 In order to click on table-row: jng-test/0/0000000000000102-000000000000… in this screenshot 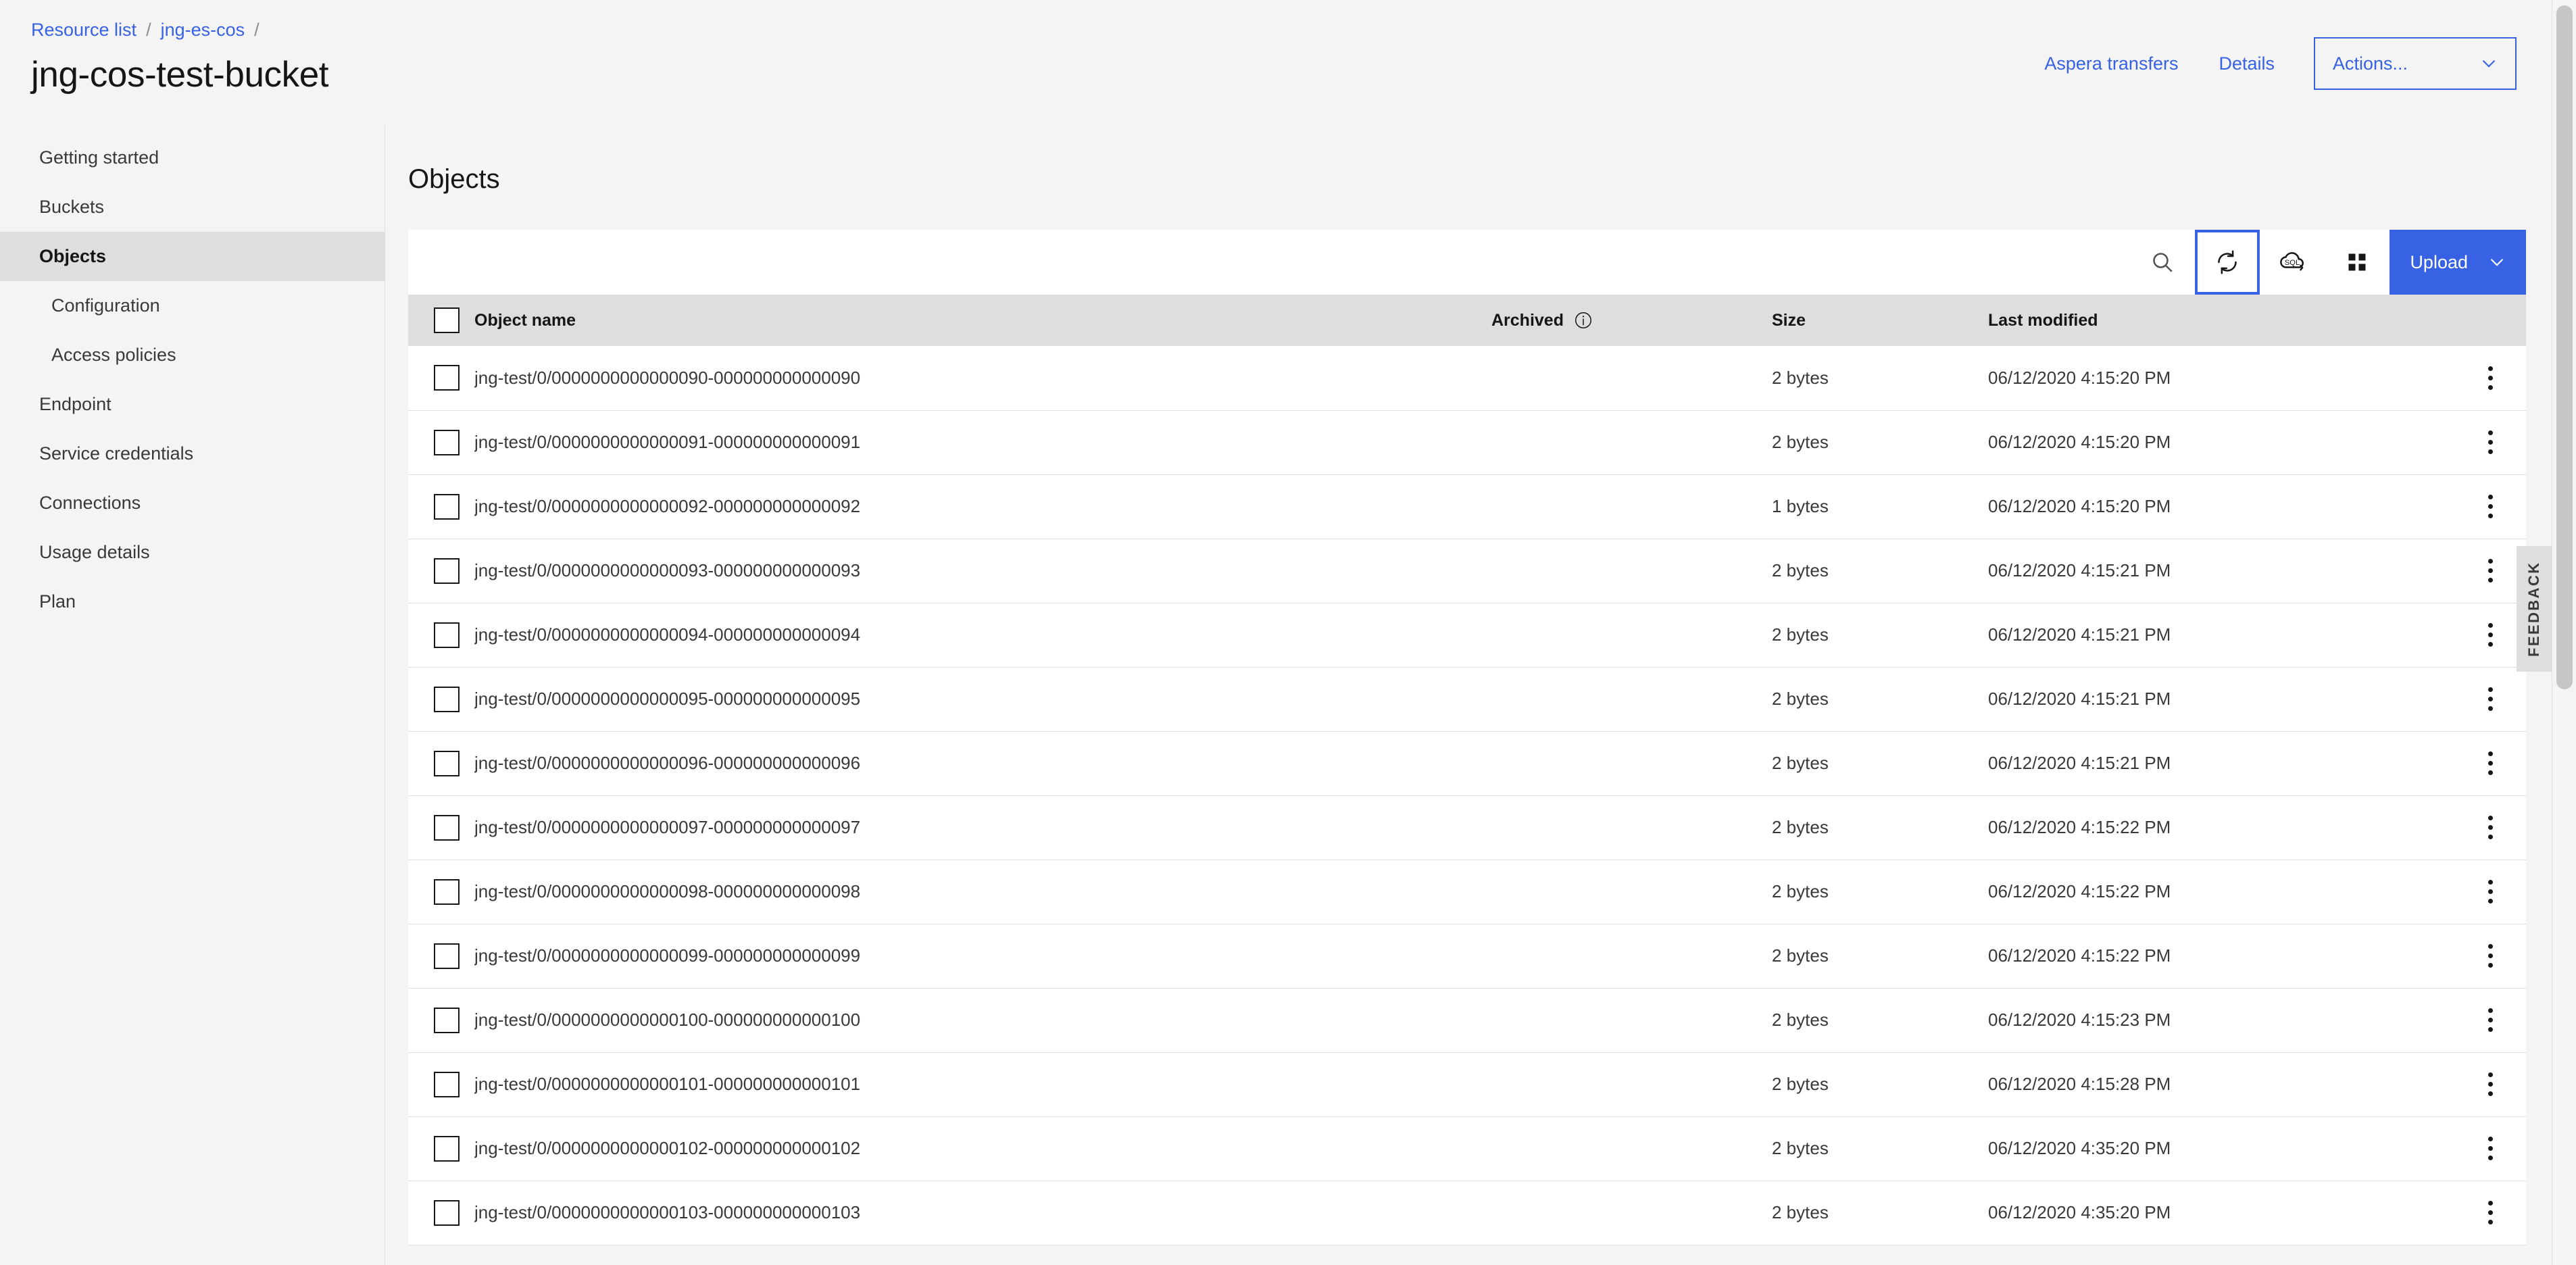, I will do `click(1467, 1148)`.